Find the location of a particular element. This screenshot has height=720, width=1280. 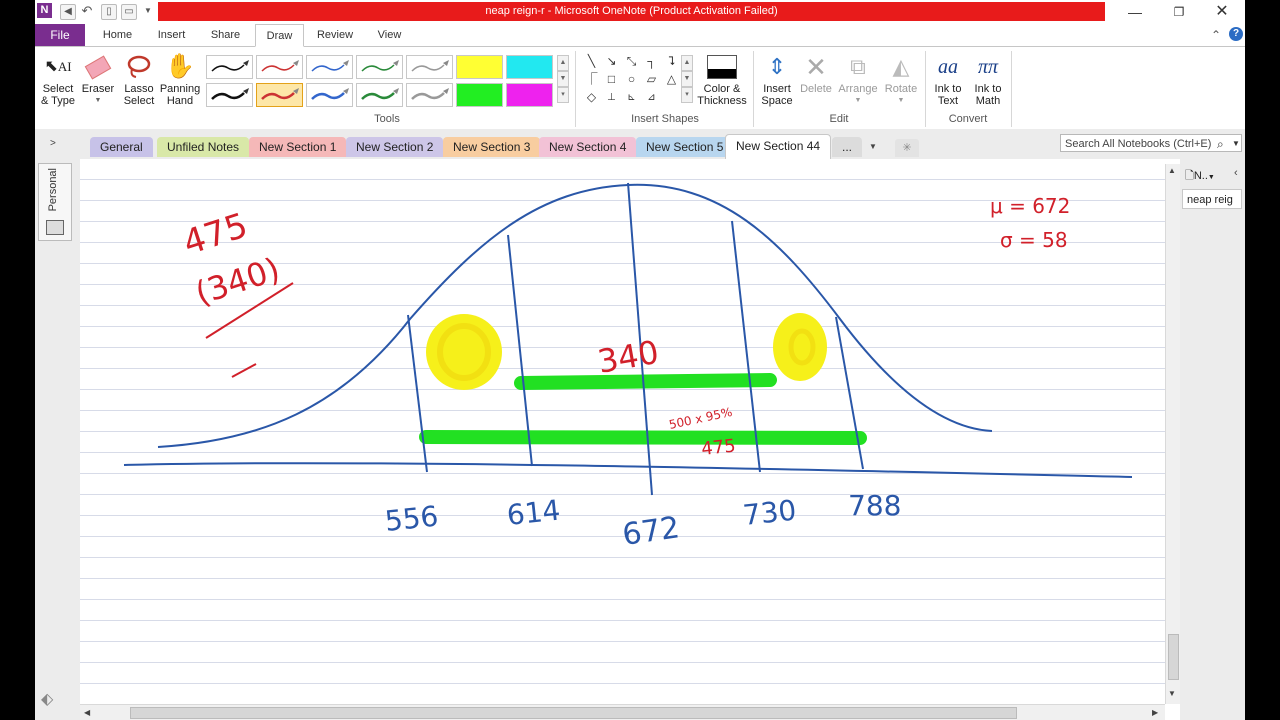

pen-blue-thin is located at coordinates (329, 67).